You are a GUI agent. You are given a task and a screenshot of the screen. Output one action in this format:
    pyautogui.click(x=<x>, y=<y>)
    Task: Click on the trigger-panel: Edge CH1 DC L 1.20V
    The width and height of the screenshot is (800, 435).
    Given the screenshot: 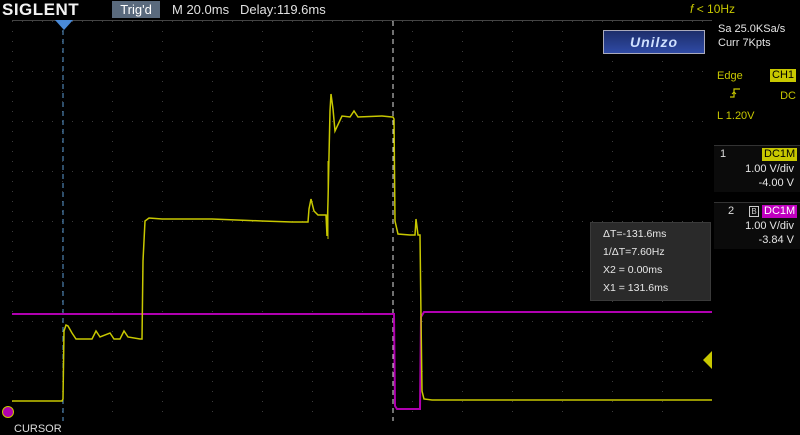 What is the action you would take?
    pyautogui.click(x=757, y=97)
    